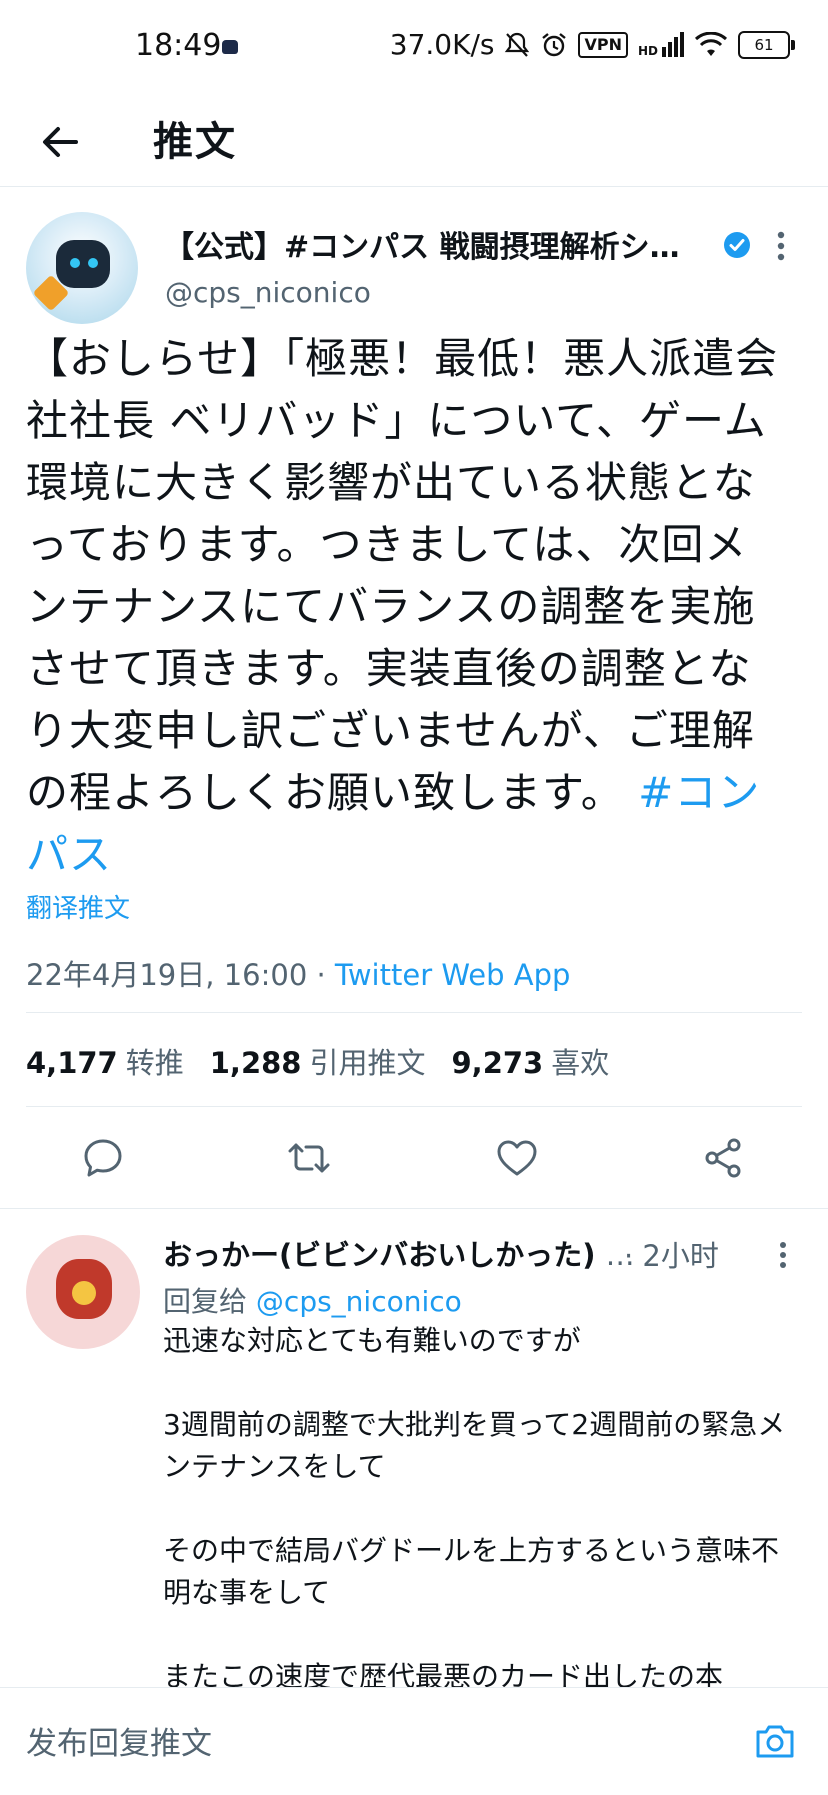 This screenshot has height=1795, width=828. I want to click on retweet-count-stat: 4,177 转推, so click(105, 1061).